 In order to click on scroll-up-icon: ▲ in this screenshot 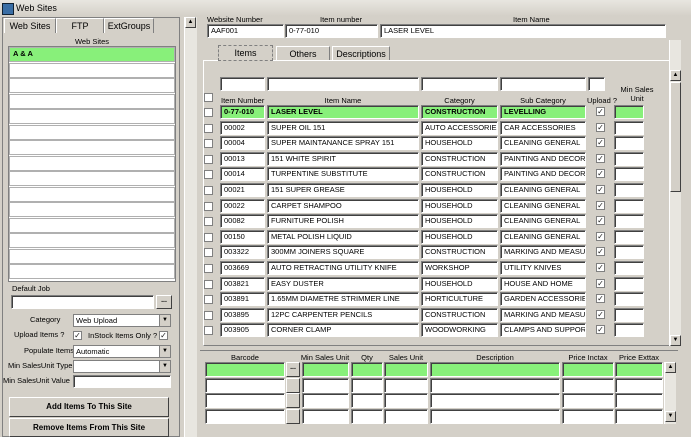, I will do `click(670, 367)`.